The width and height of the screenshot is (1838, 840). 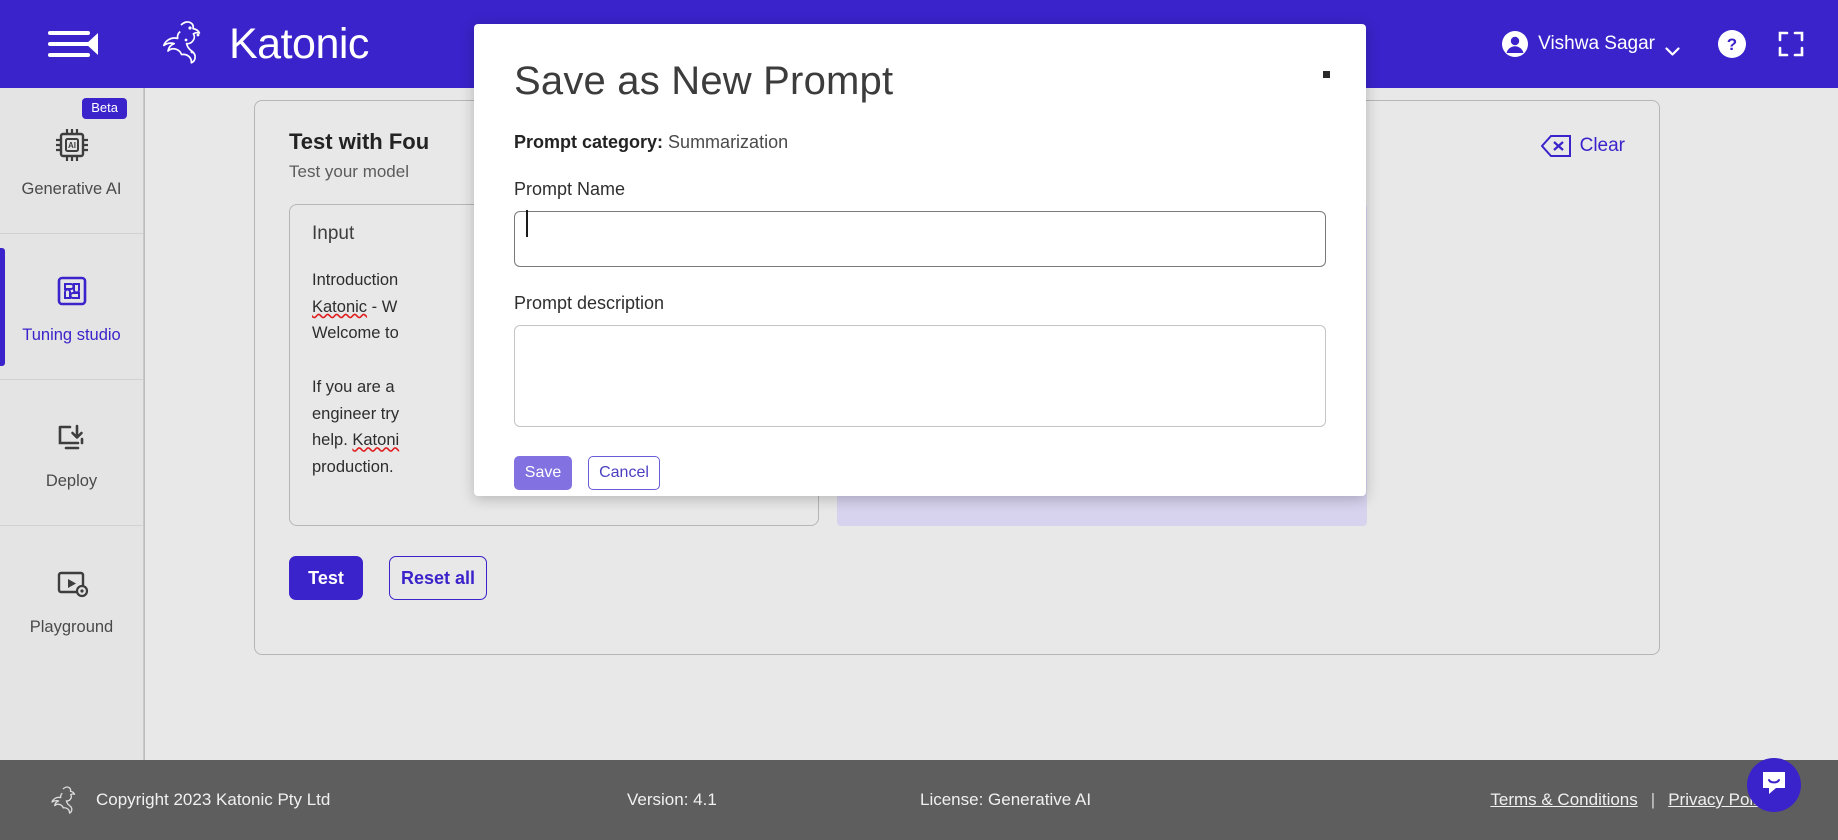 I want to click on help-circle-icon: ?, so click(x=1732, y=44).